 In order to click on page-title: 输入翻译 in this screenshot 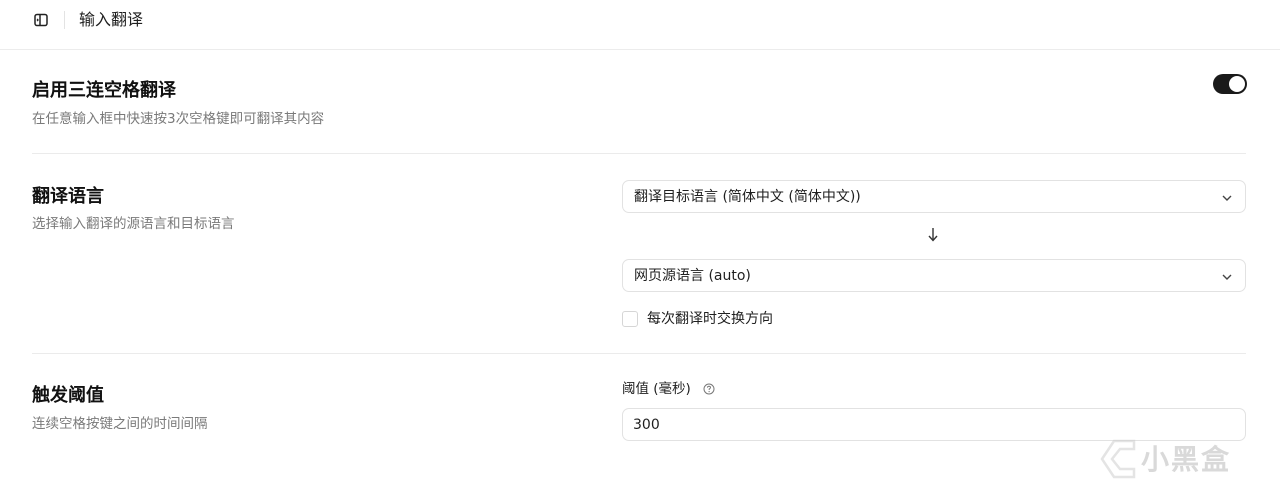, I will do `click(111, 19)`.